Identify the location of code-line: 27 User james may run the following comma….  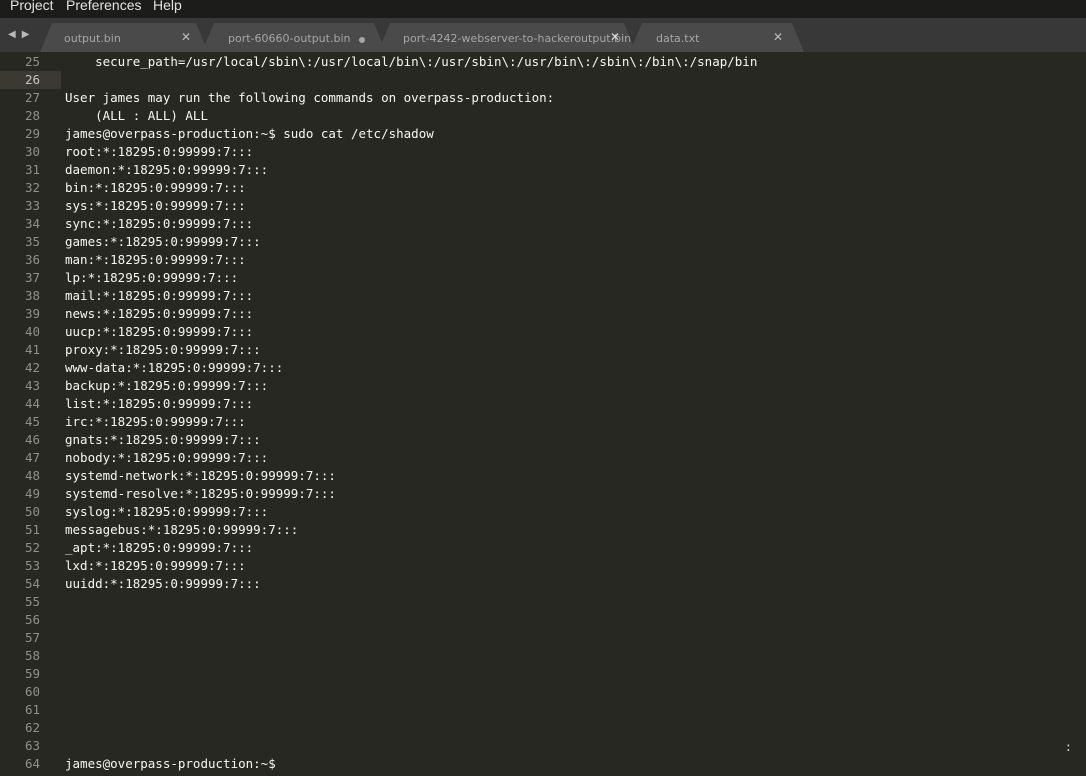
(543, 98).